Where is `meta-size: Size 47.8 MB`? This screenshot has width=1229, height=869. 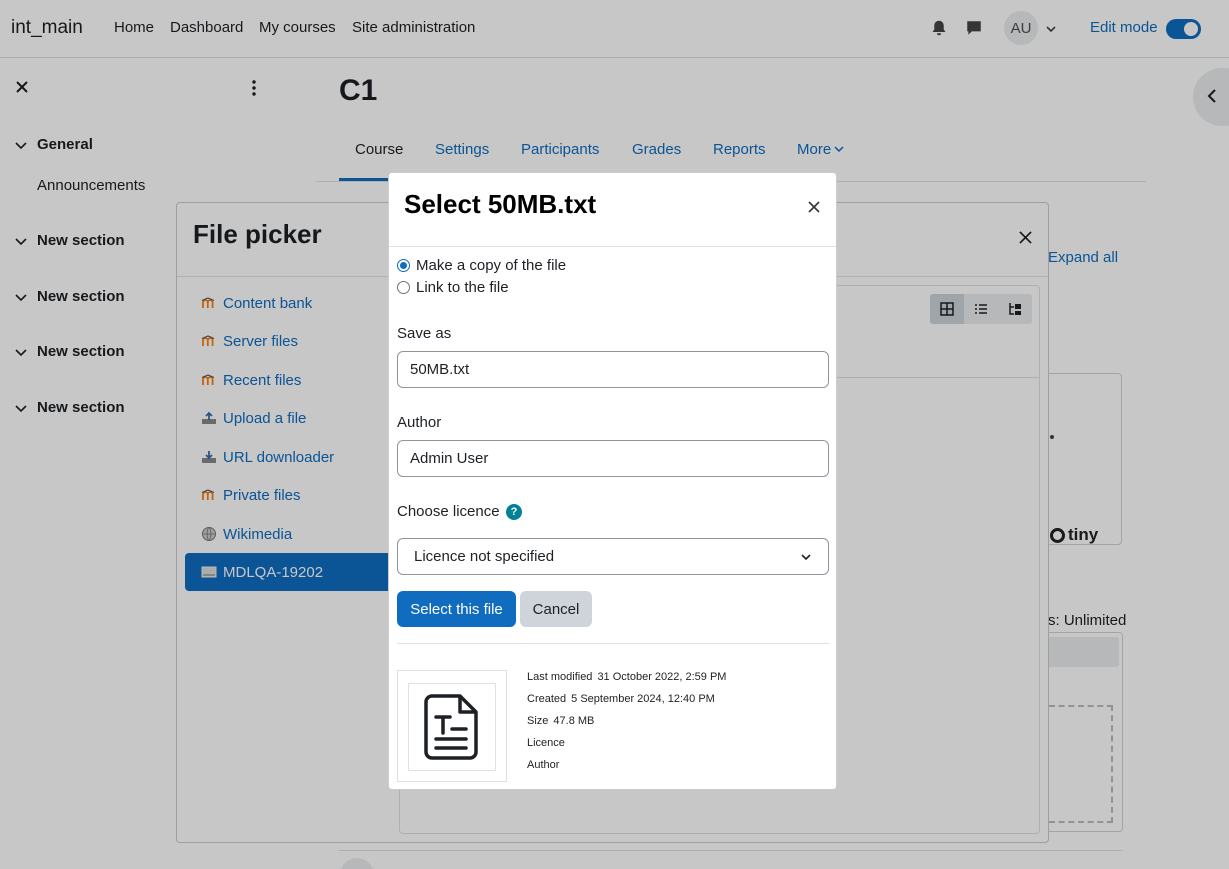 meta-size: Size 47.8 MB is located at coordinates (561, 721).